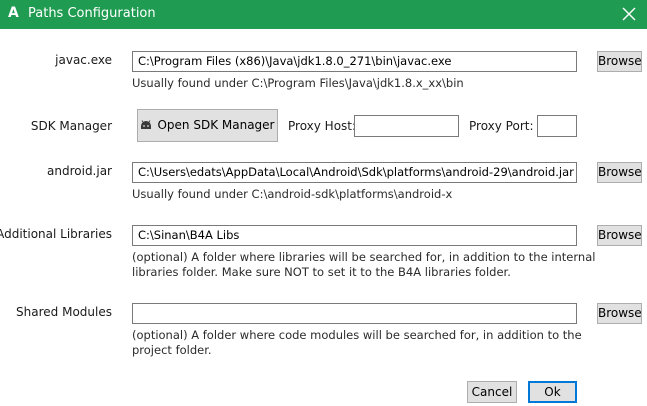 Image resolution: width=647 pixels, height=406 pixels. I want to click on android-jar-browse-button: Browse, so click(619, 172).